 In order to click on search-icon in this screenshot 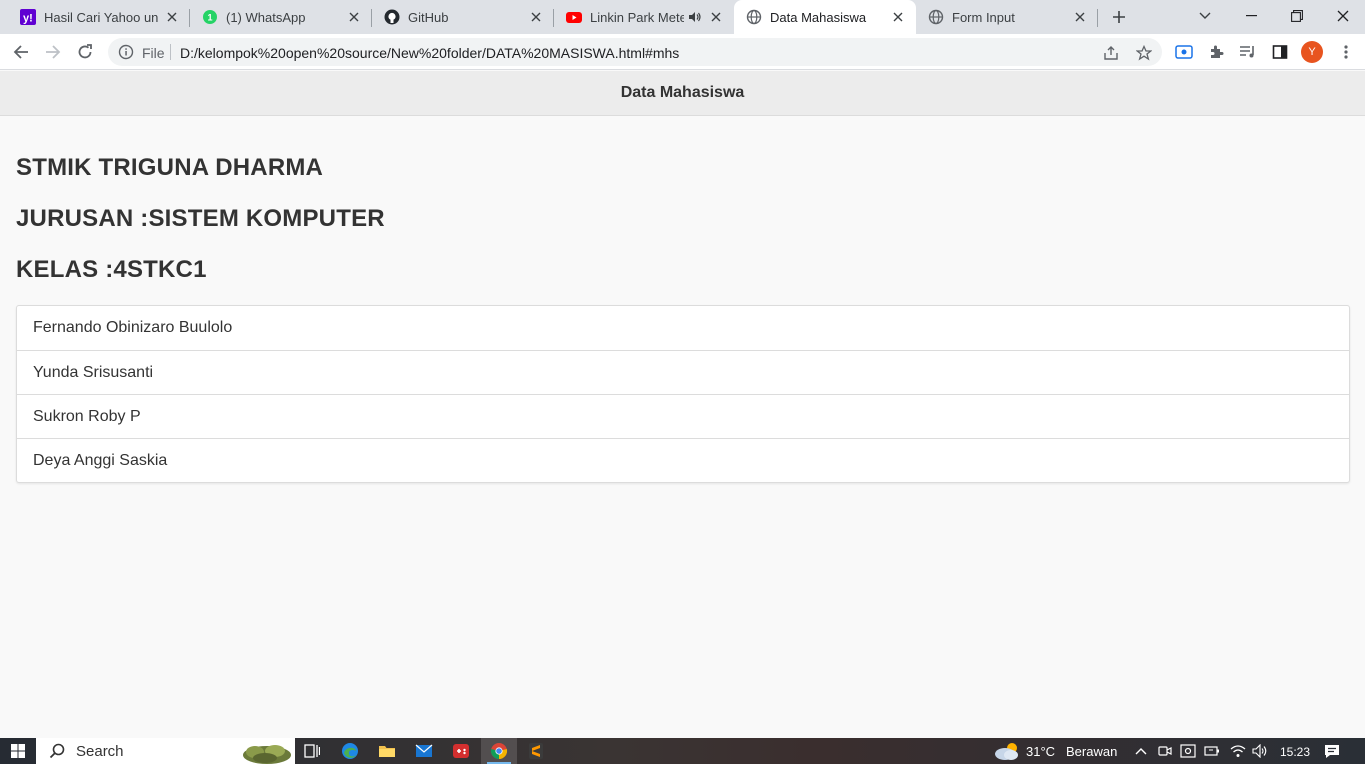, I will do `click(57, 751)`.